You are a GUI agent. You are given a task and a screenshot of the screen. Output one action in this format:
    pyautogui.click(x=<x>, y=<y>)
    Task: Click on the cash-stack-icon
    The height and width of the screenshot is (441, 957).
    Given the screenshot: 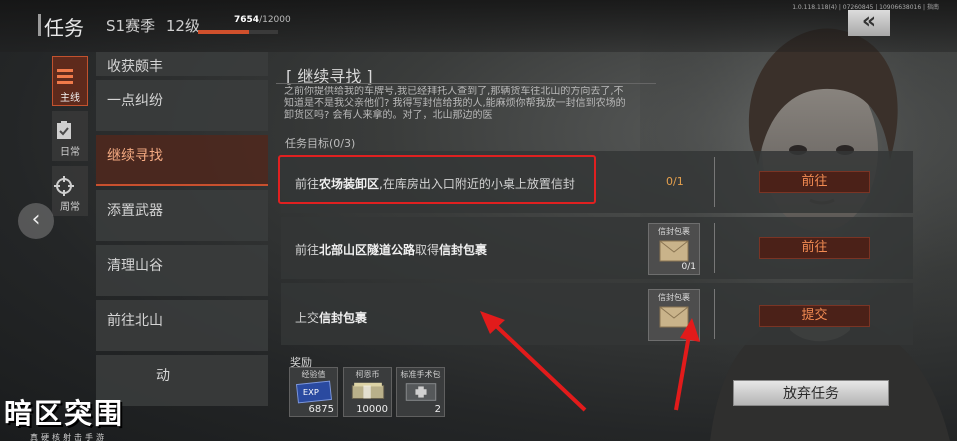 What is the action you would take?
    pyautogui.click(x=368, y=390)
    